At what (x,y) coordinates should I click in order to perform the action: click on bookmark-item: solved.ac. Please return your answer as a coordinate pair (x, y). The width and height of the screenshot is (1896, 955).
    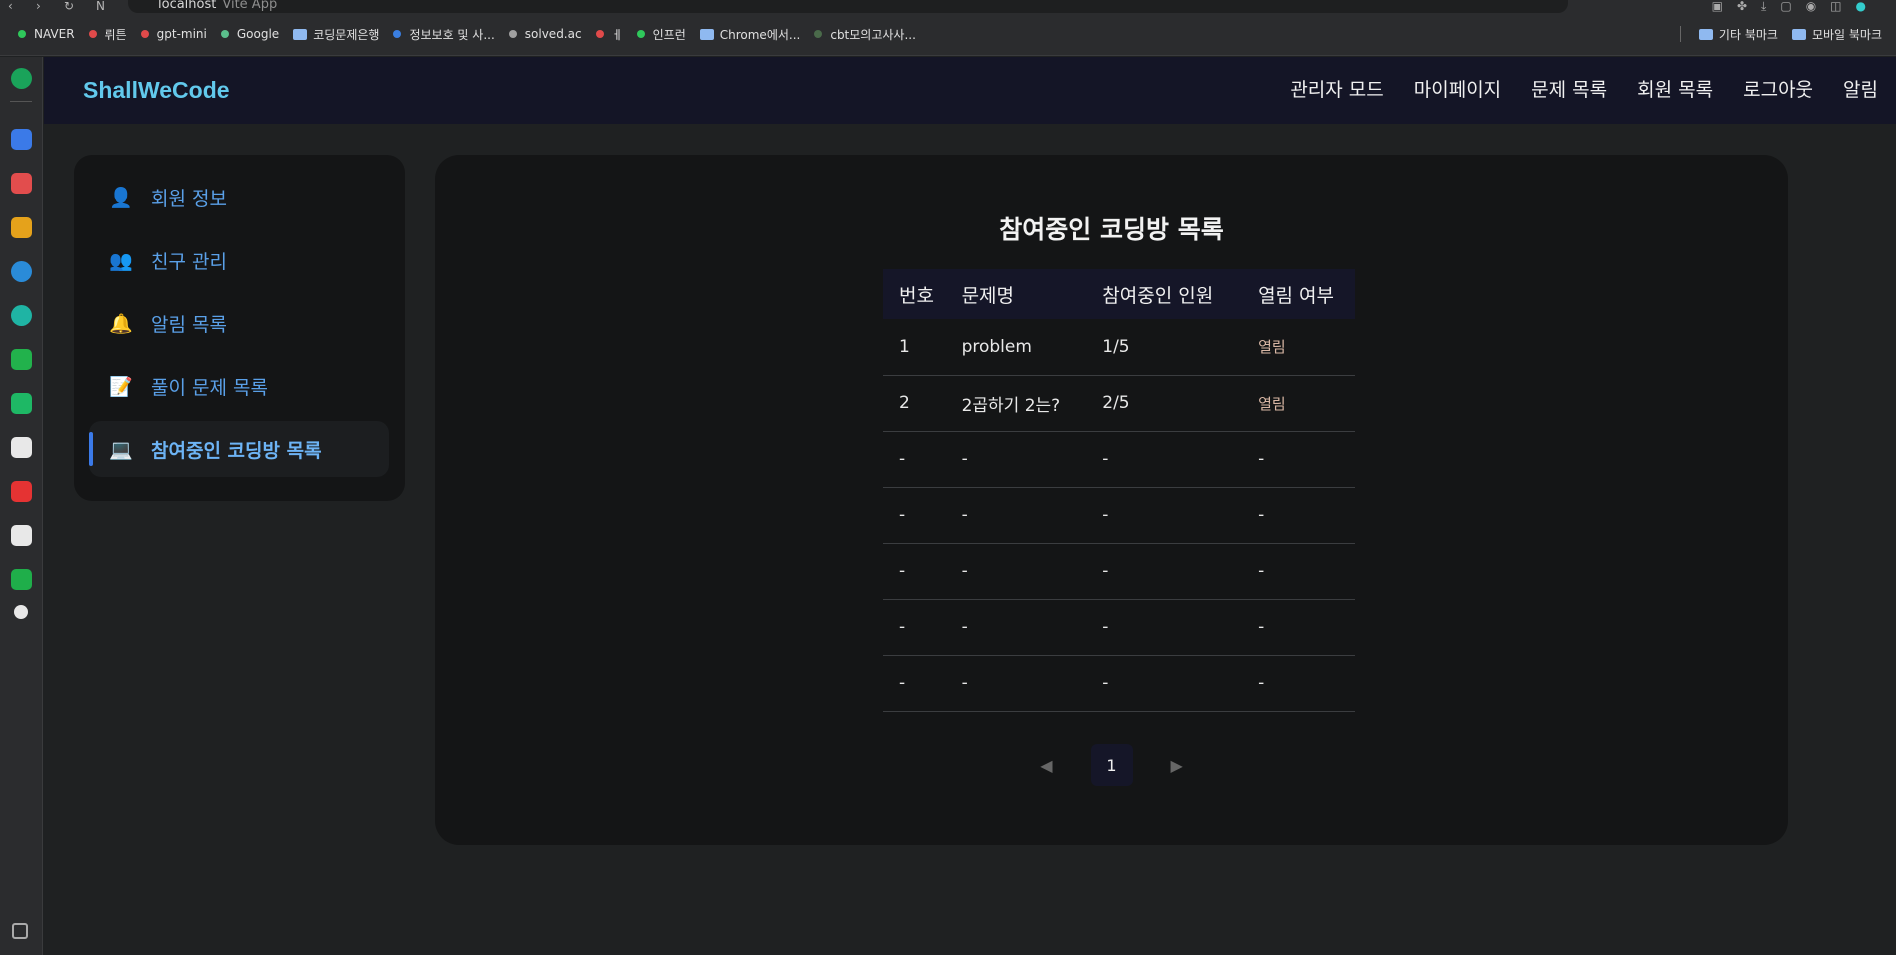
    Looking at the image, I should click on (545, 34).